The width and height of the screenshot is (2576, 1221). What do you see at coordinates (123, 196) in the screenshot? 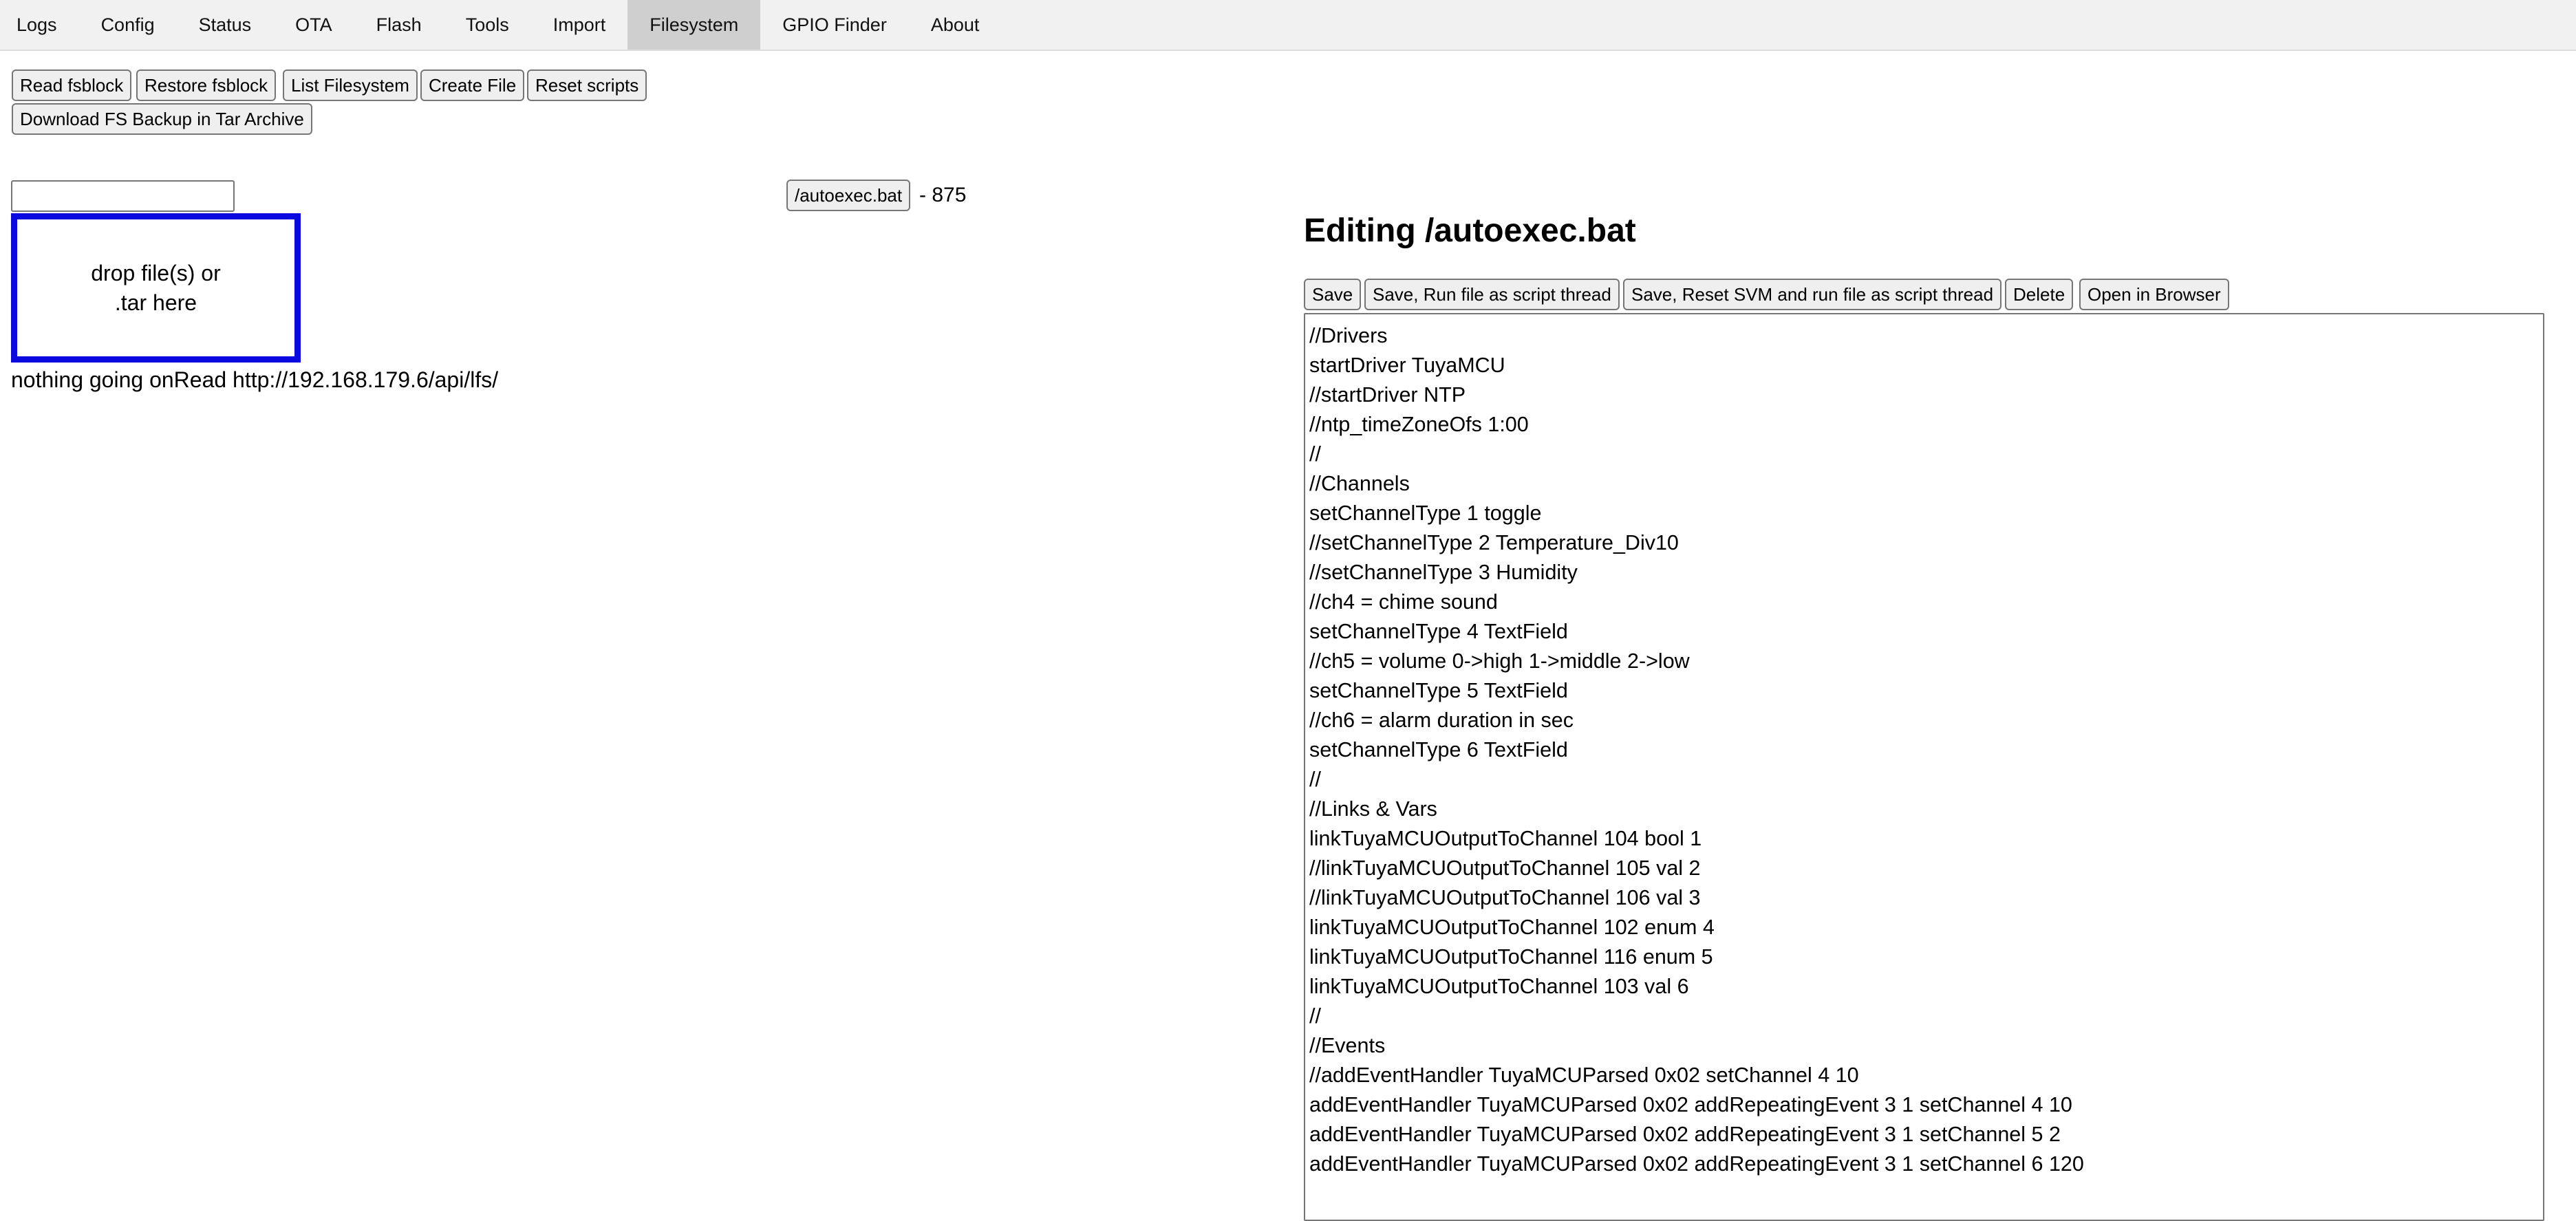
I see `filename-input` at bounding box center [123, 196].